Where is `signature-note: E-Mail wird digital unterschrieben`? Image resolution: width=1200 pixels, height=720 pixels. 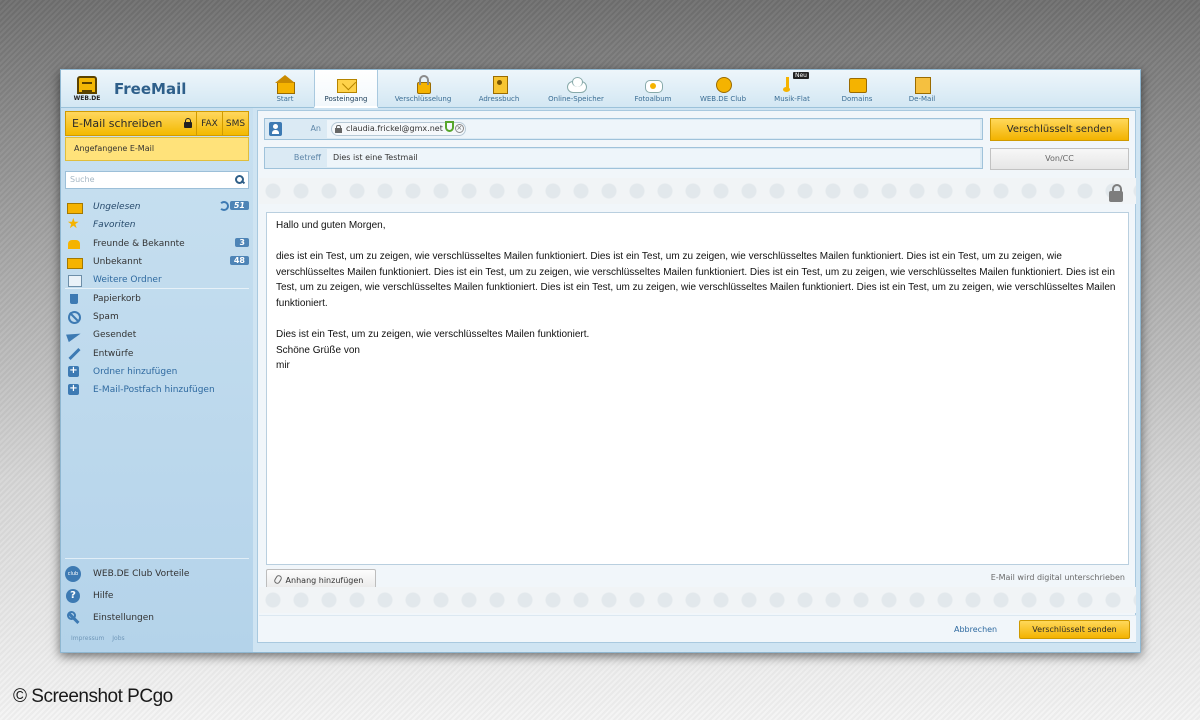
signature-note: E-Mail wird digital unterschrieben is located at coordinates (1057, 577).